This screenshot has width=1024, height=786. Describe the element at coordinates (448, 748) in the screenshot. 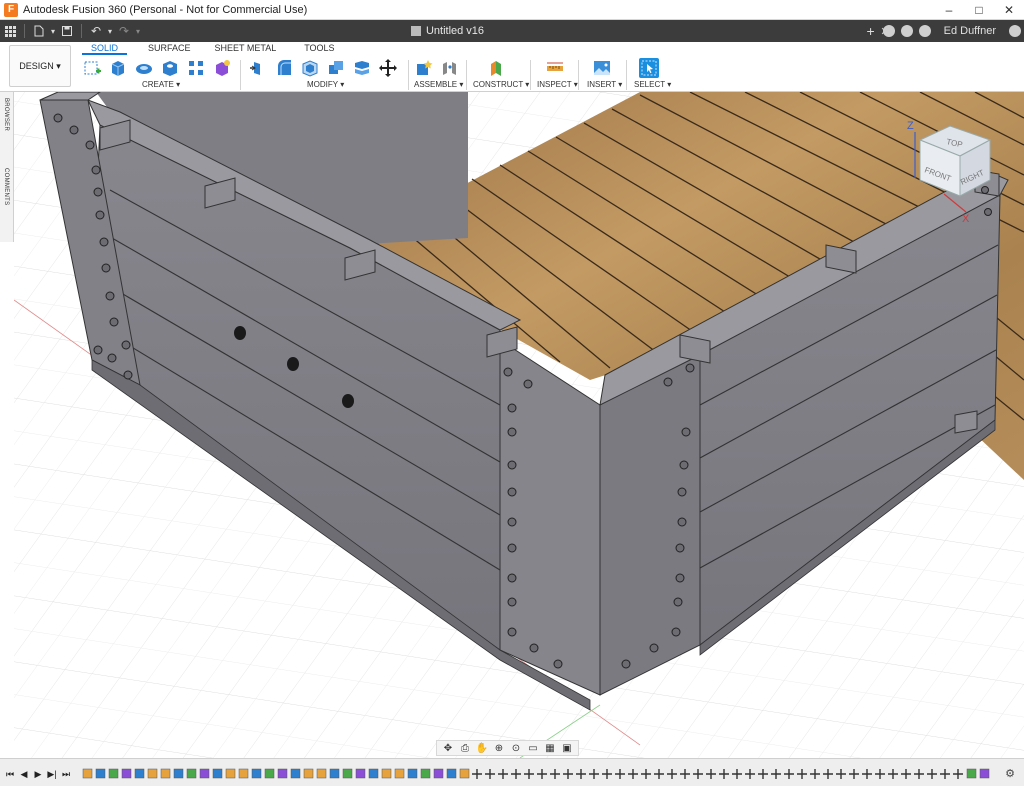

I see `orbit-icon: ✥` at that location.